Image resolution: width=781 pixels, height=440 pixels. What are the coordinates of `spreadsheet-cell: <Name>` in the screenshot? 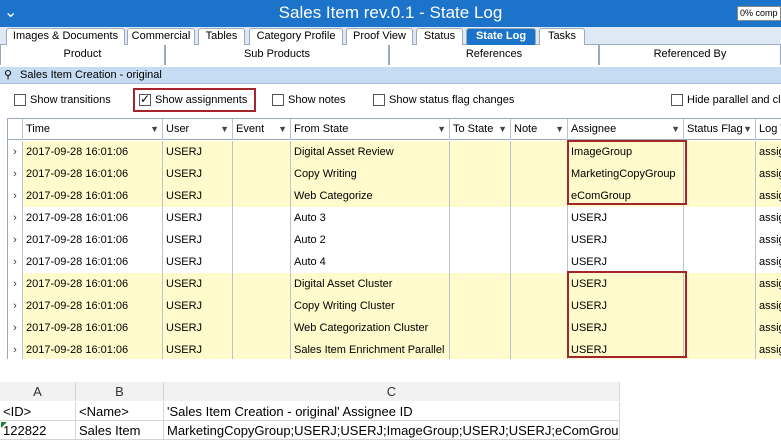 It's located at (120, 411).